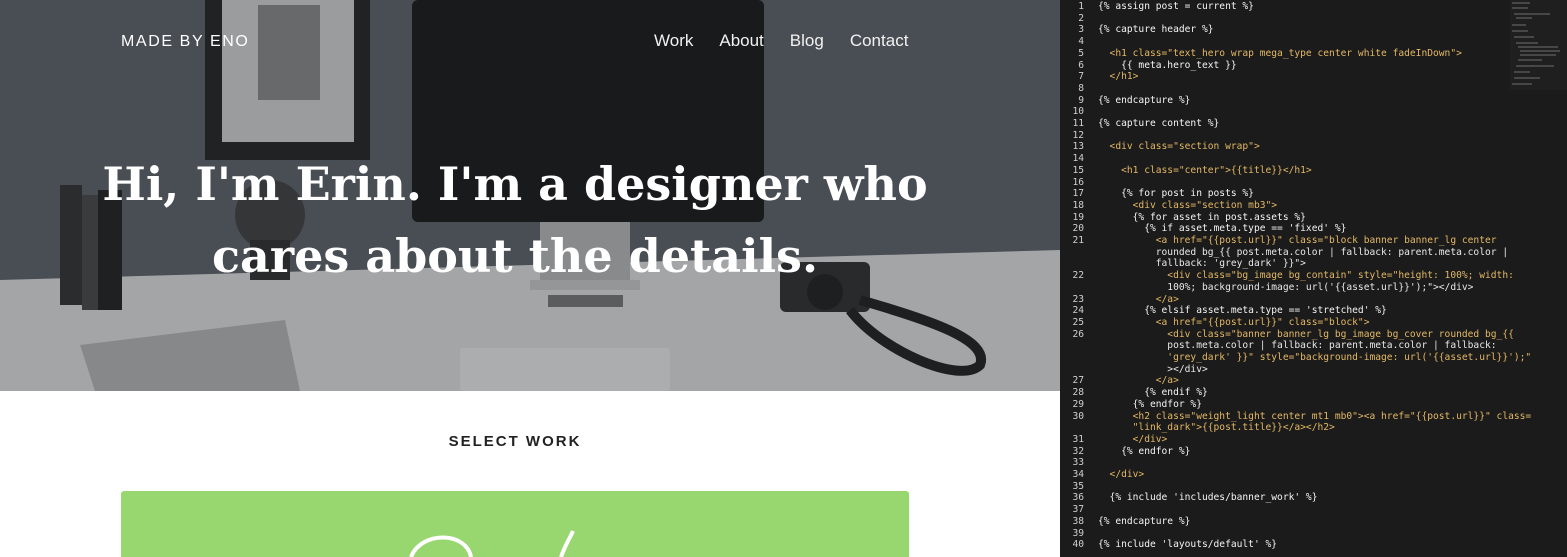  Describe the element at coordinates (515, 441) in the screenshot. I see `section-title: SELECT WORK` at that location.